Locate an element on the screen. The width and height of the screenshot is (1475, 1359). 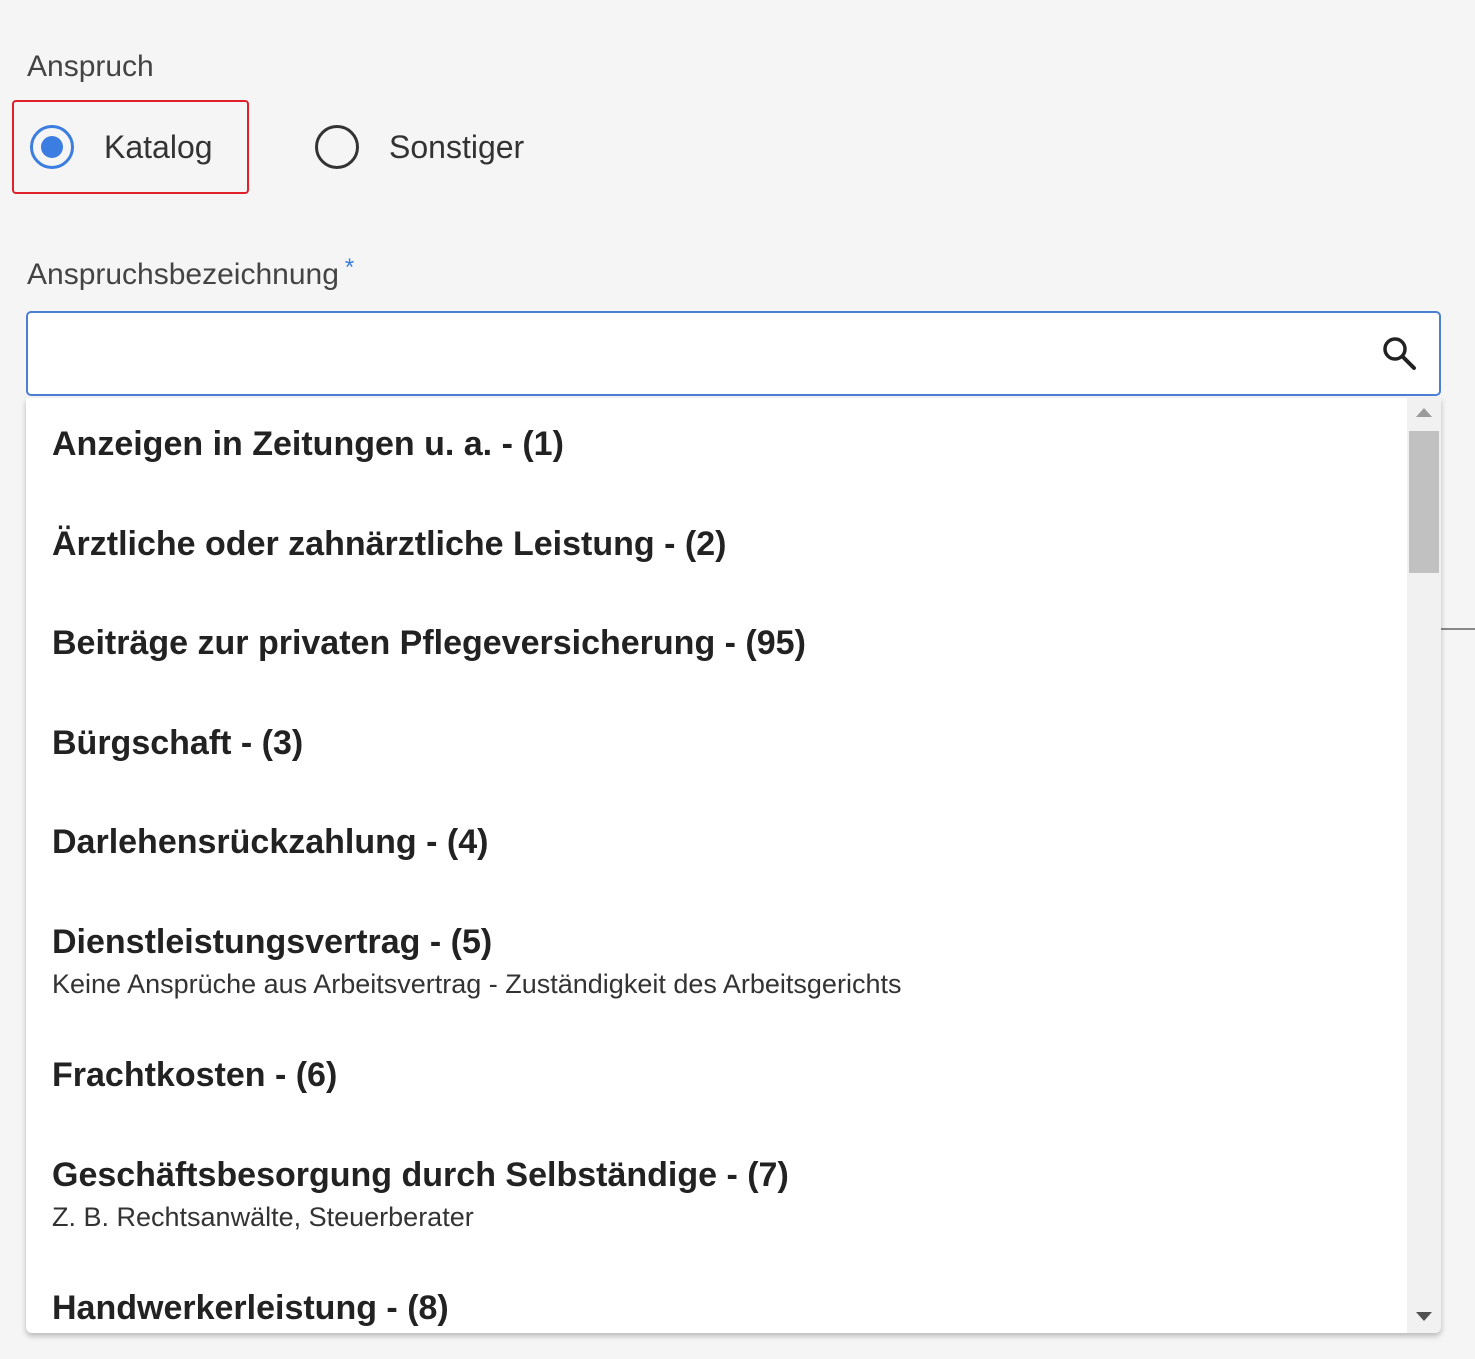
list-item-title: Handwerkerleistung - (8) is located at coordinates (250, 1308).